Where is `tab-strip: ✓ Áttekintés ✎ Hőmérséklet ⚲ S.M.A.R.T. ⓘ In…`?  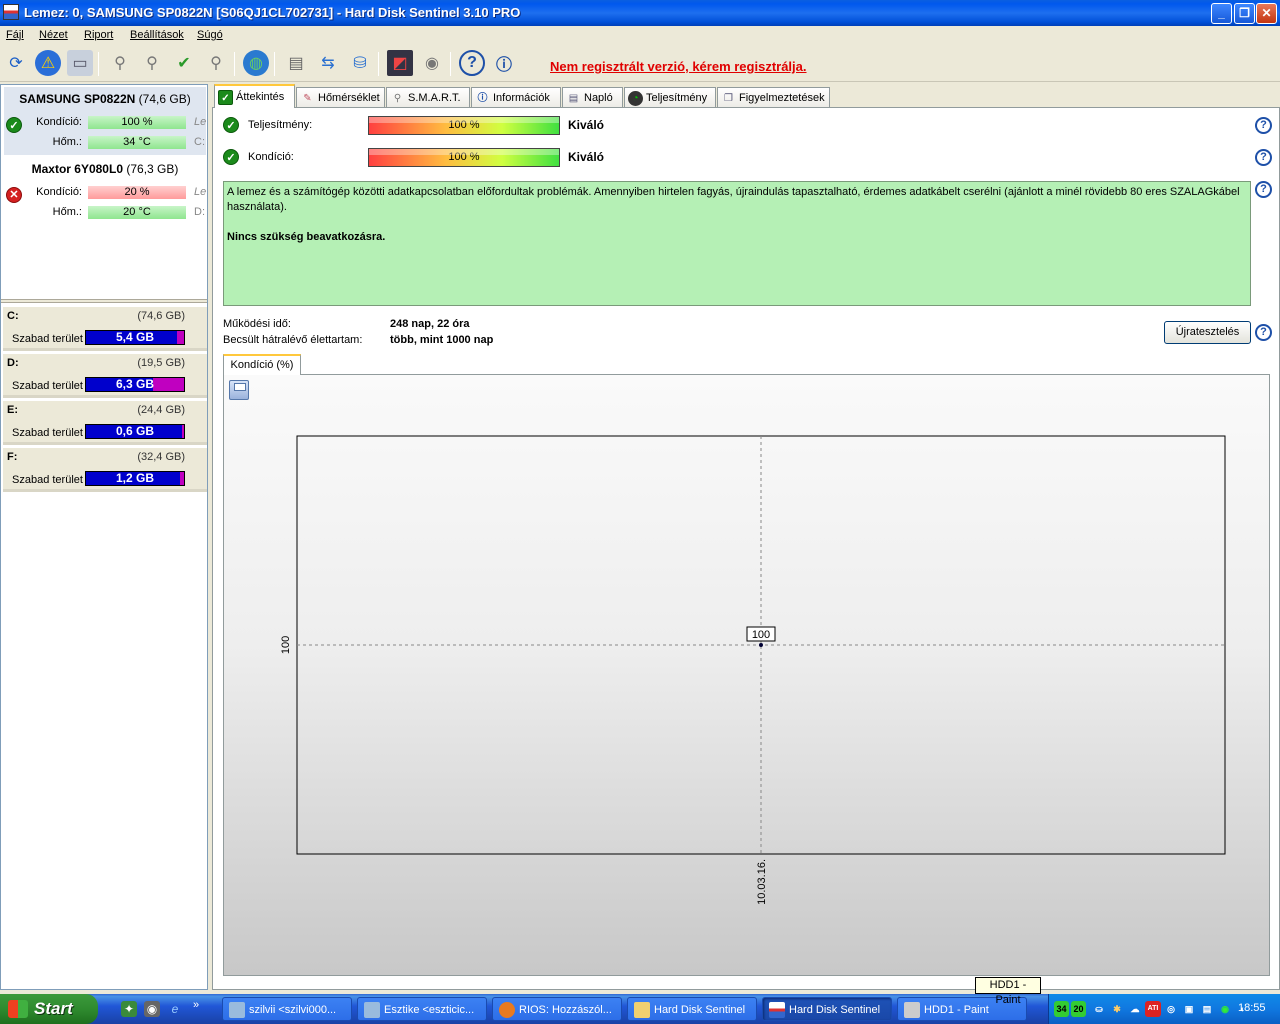
tab-strip: ✓ Áttekintés ✎ Hőmérséklet ⚲ S.M.A.R.T. ⓘ In… is located at coordinates (746, 96).